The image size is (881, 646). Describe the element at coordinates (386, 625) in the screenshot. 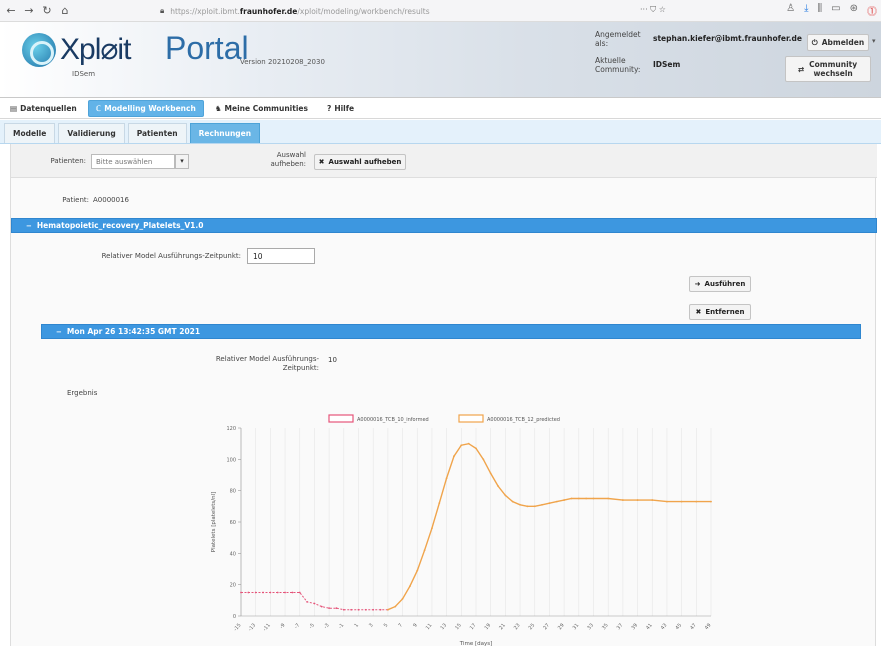

I see `x-tick-label: 5` at that location.